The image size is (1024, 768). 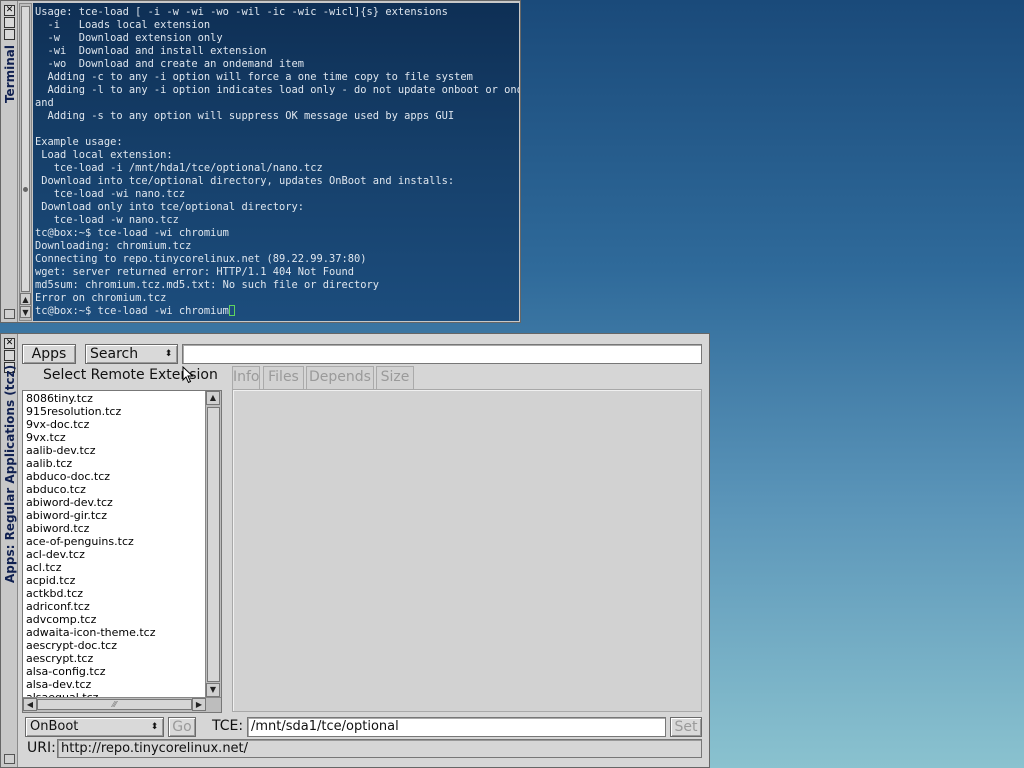 What do you see at coordinates (114, 704) in the screenshot?
I see `list-horizontal-scroll-thumb: ⁄⁄⁄` at bounding box center [114, 704].